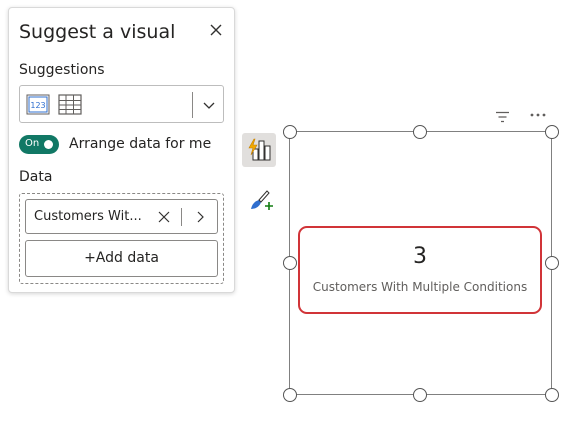  I want to click on add-data-button: +Add data, so click(121, 258).